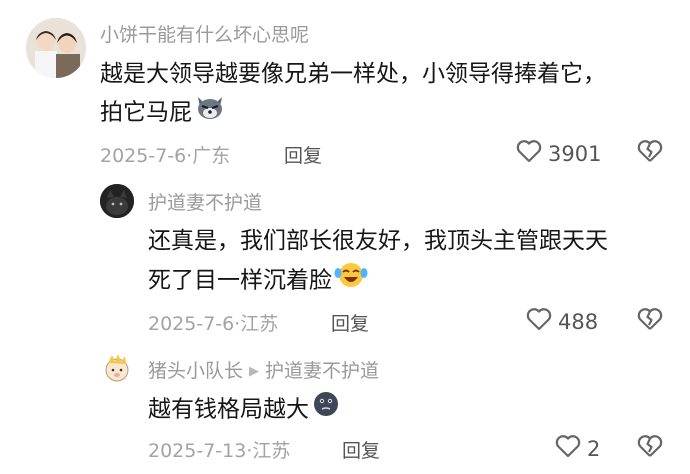 The image size is (690, 474). I want to click on comment-text-line: 死了目一样沉着脸, so click(378, 281).